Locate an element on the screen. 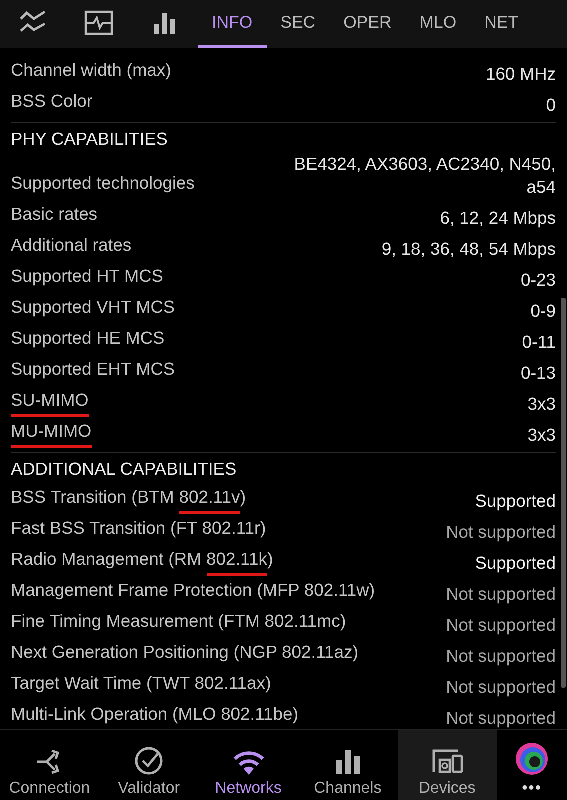 Image resolution: width=567 pixels, height=800 pixels. property-label: Supported VHT MCS is located at coordinates (93, 307).